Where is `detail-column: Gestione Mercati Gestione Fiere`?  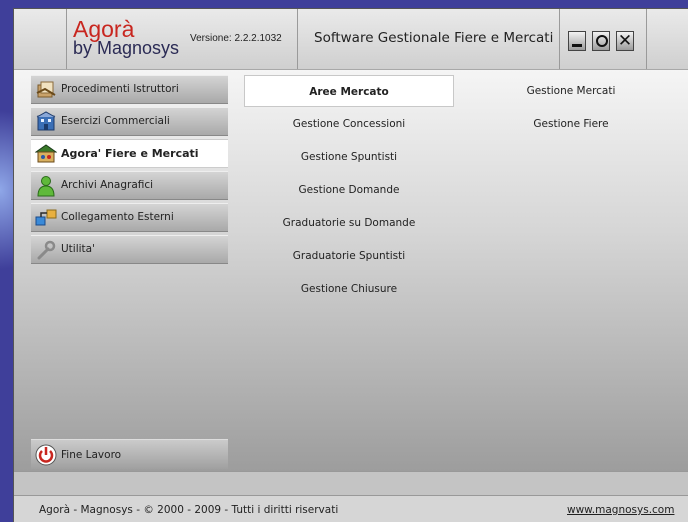 detail-column: Gestione Mercati Gestione Fiere is located at coordinates (571, 108).